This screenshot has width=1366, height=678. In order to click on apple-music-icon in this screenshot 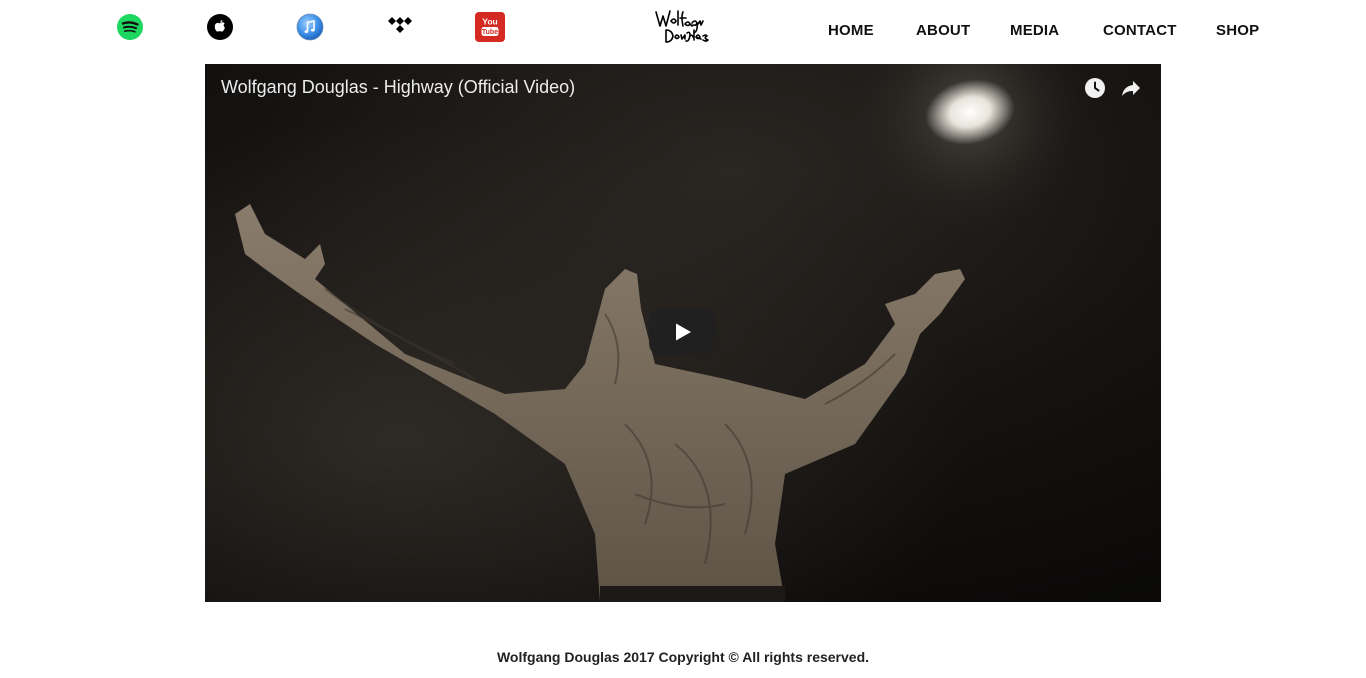, I will do `click(220, 27)`.